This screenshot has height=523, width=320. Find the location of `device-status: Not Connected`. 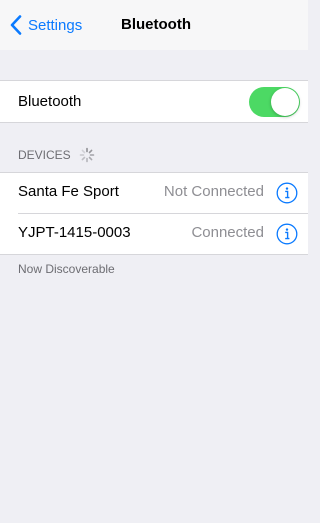

device-status: Not Connected is located at coordinates (213, 191).